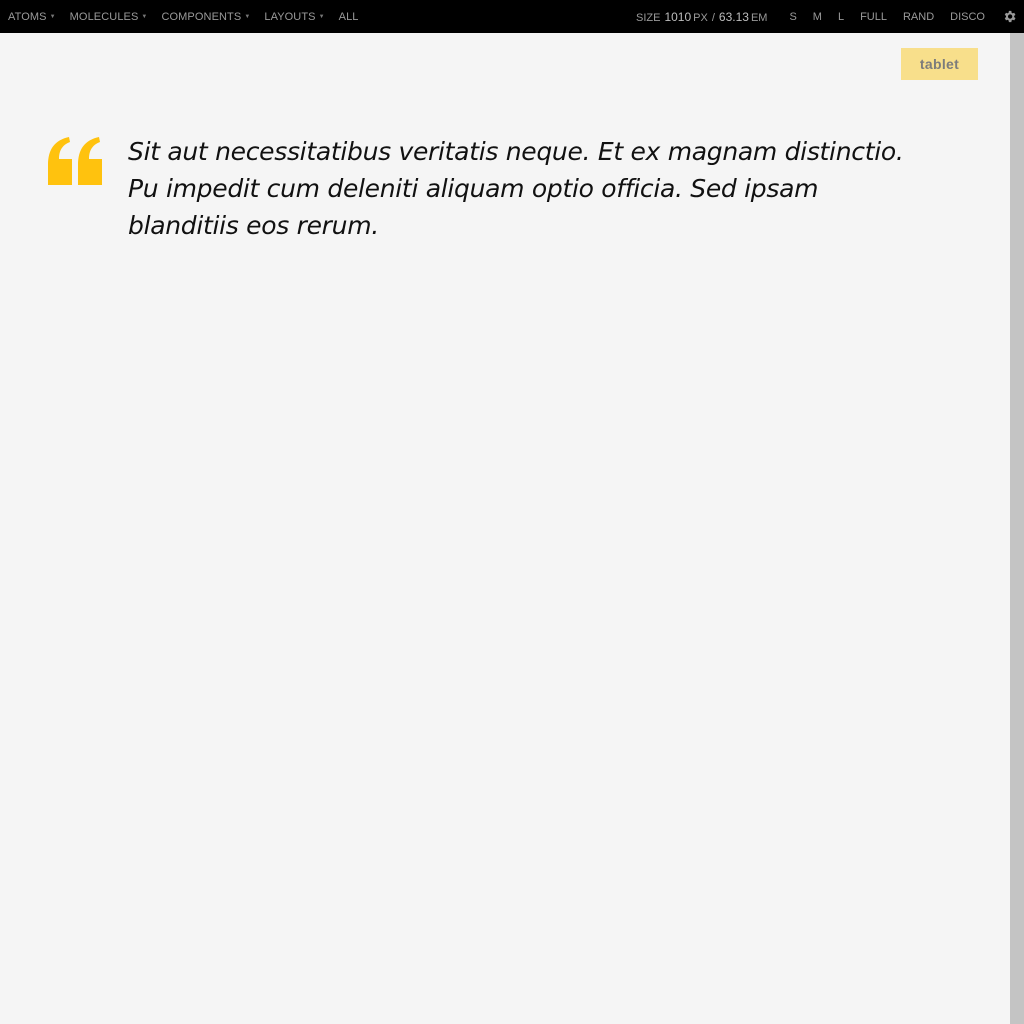  What do you see at coordinates (873, 17) in the screenshot?
I see `size-full-button: FULL` at bounding box center [873, 17].